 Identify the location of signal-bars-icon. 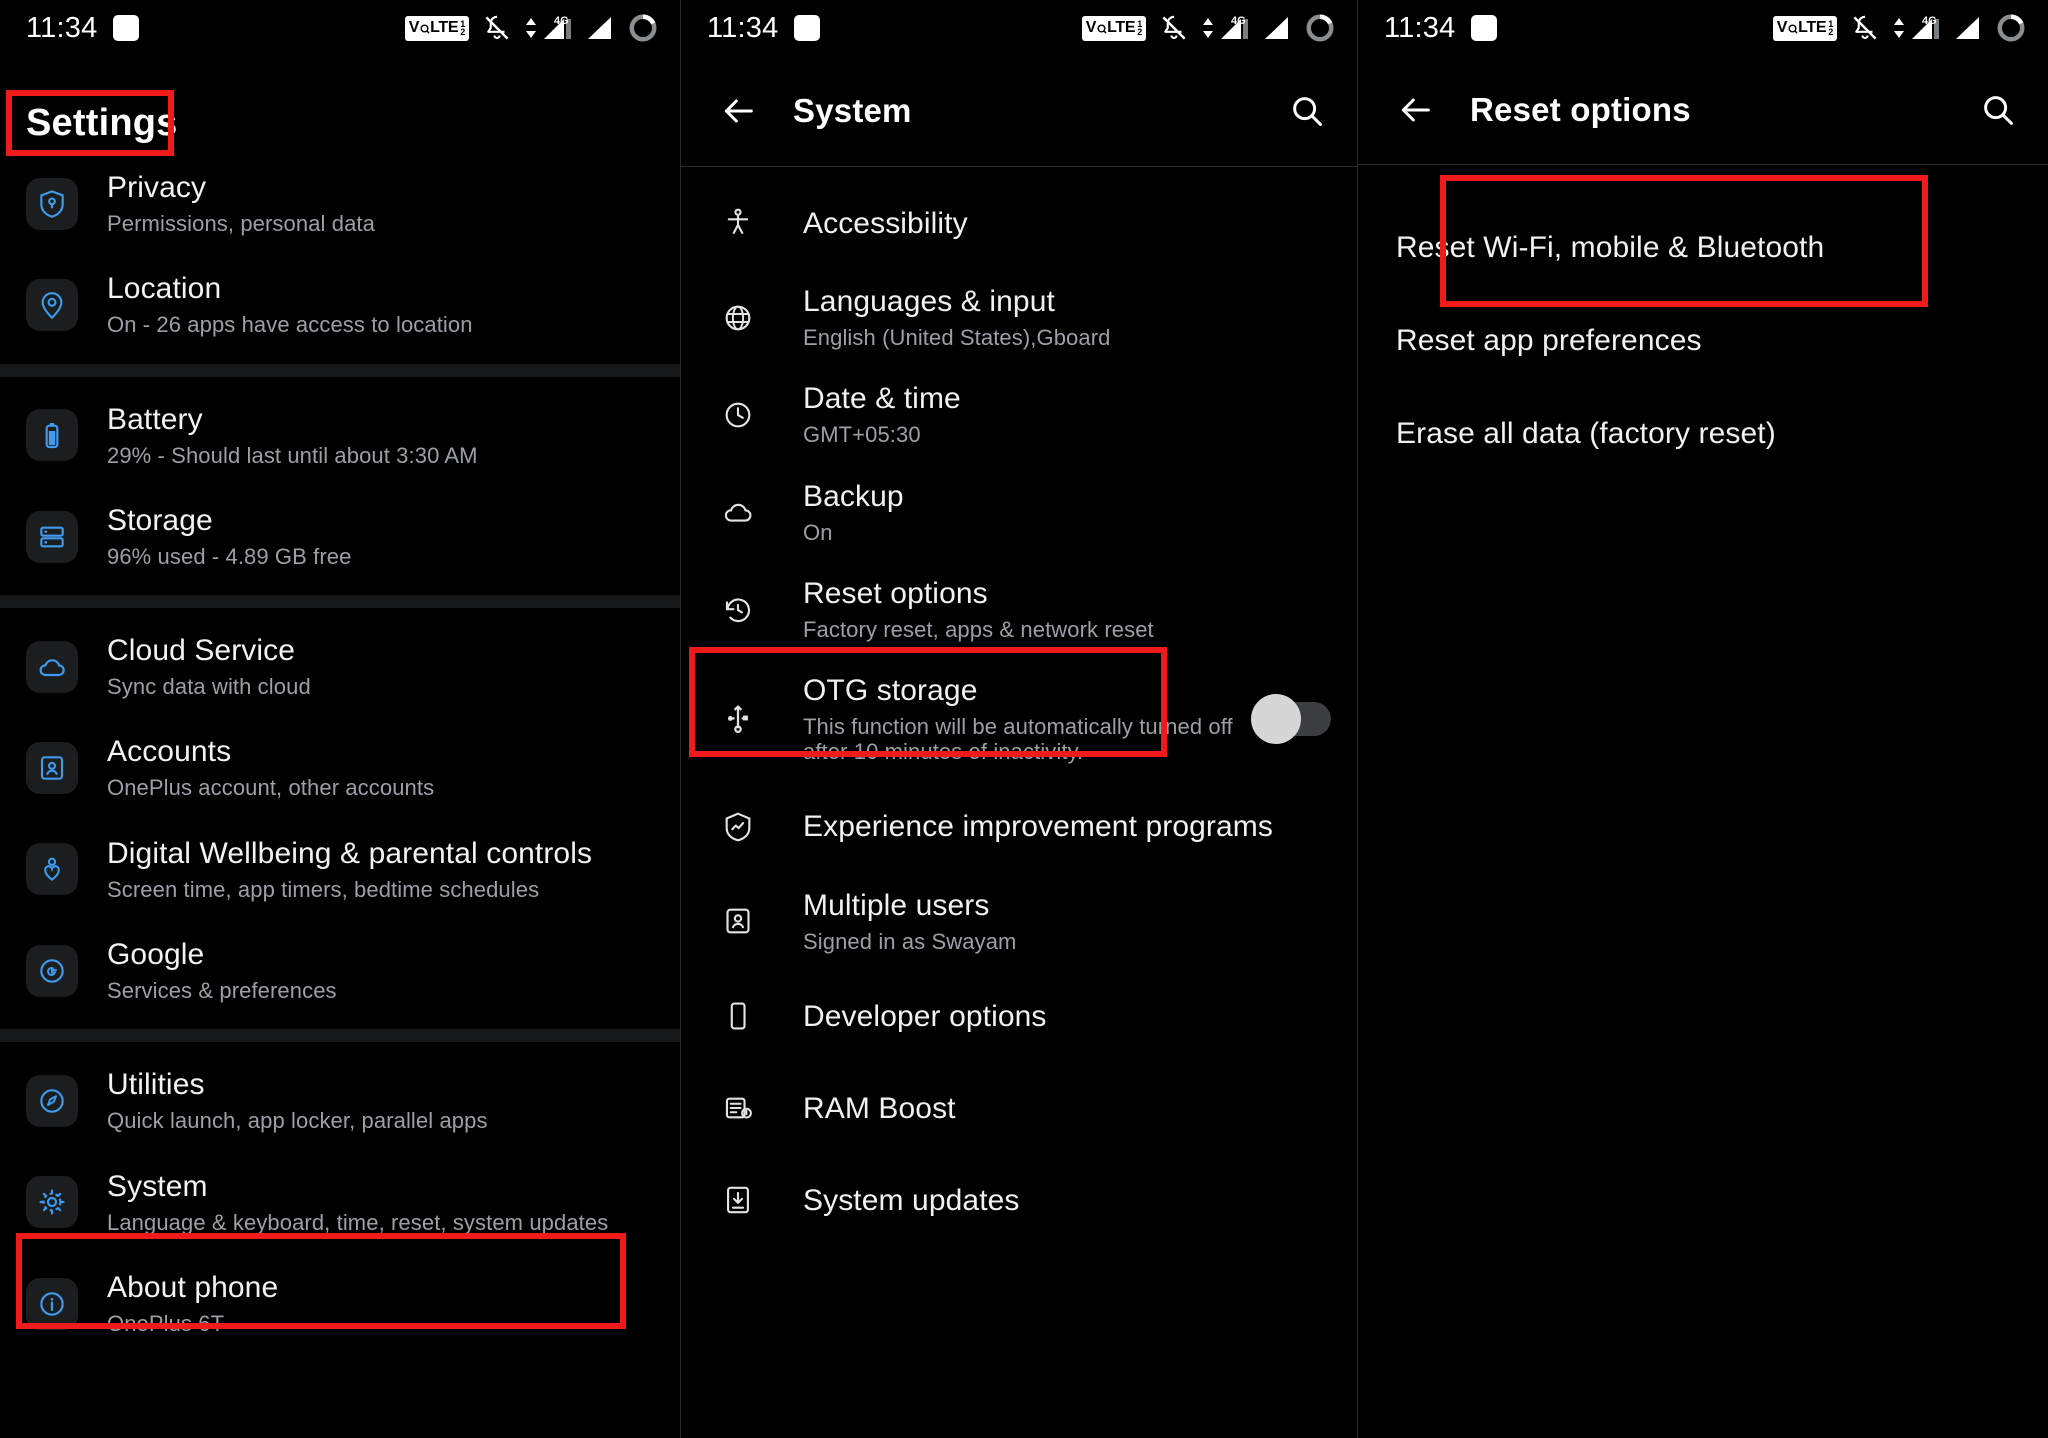
(599, 28).